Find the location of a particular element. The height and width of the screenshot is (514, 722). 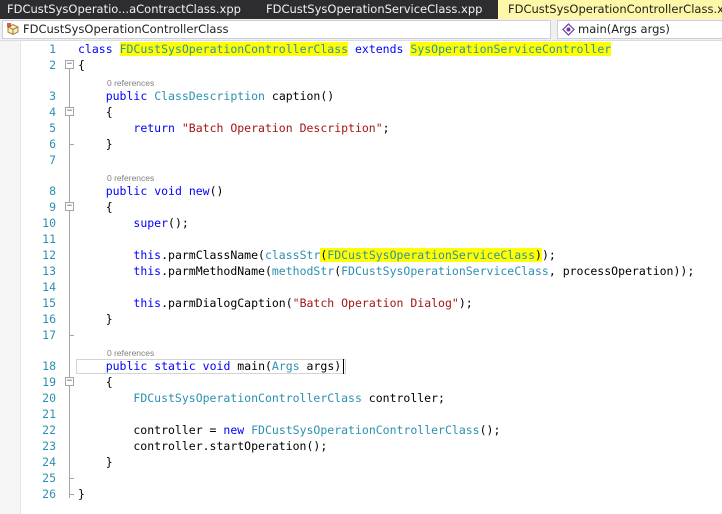

code-line: 17 is located at coordinates (361, 335).